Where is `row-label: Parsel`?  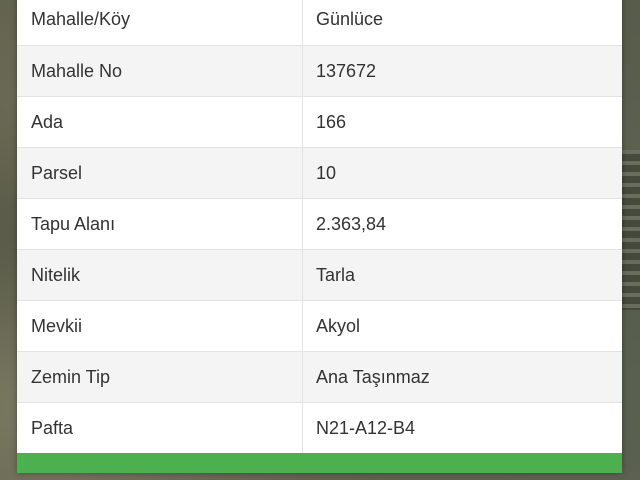 row-label: Parsel is located at coordinates (160, 173).